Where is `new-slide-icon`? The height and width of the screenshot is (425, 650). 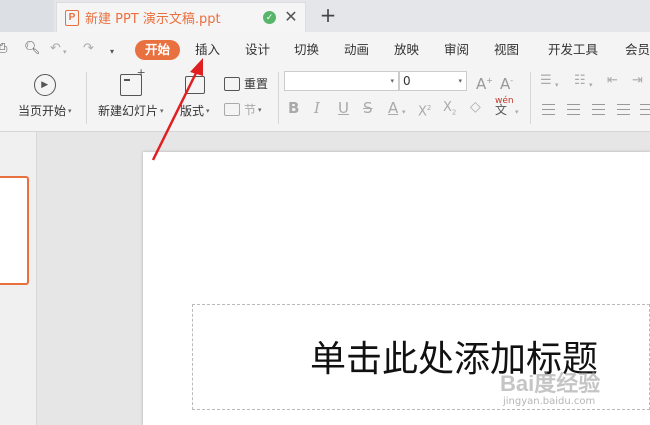 new-slide-icon is located at coordinates (132, 81).